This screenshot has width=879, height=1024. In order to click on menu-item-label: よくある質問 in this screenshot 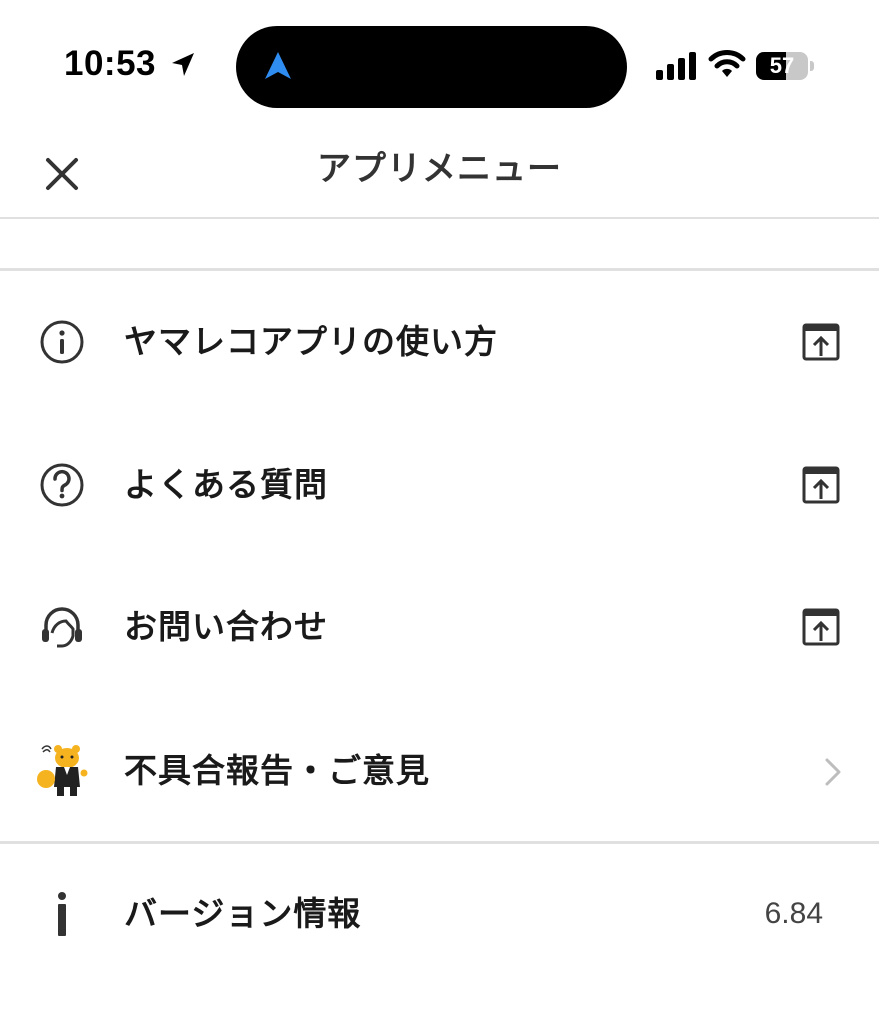, I will do `click(226, 484)`.